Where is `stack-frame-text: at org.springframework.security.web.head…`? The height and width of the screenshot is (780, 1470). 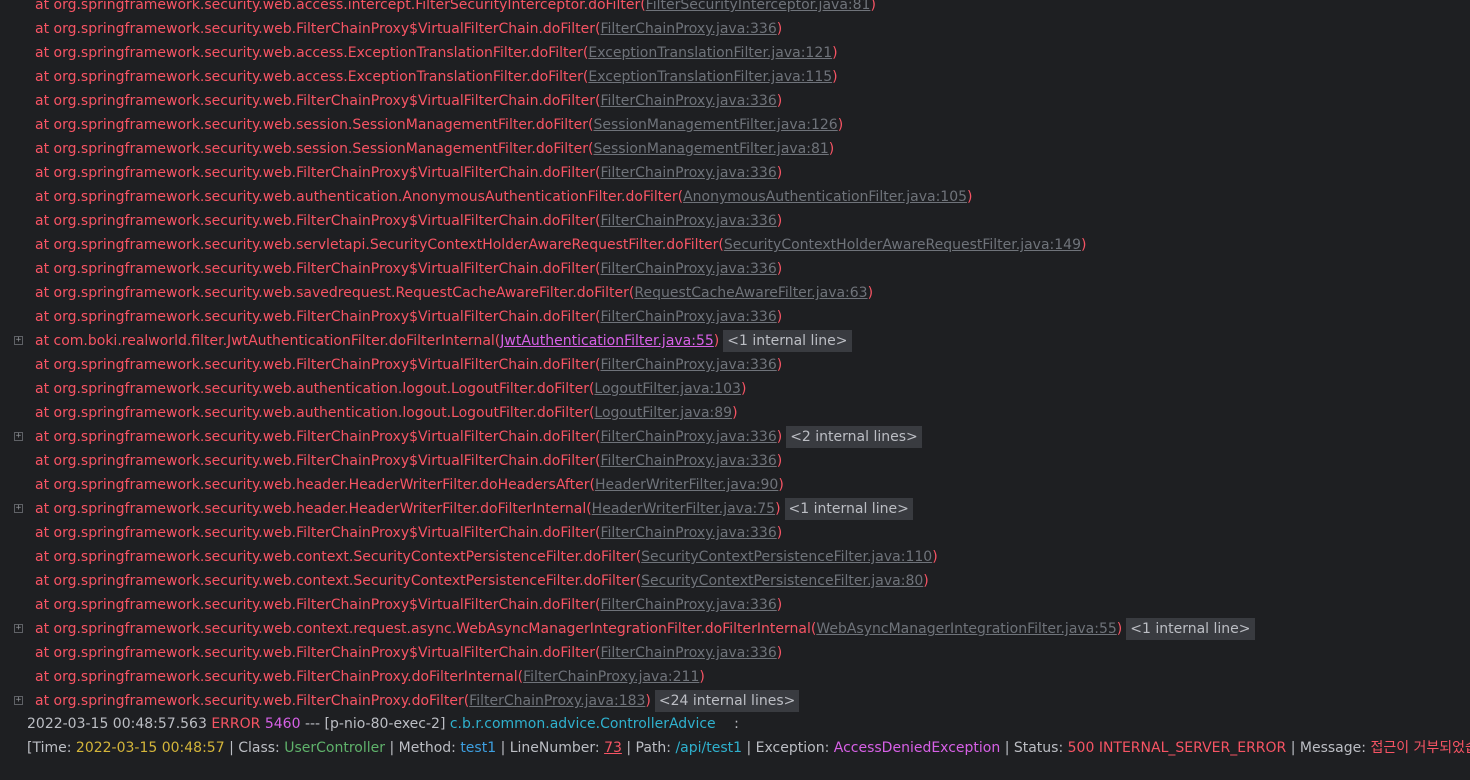
stack-frame-text: at org.springframework.security.web.head… is located at coordinates (315, 485).